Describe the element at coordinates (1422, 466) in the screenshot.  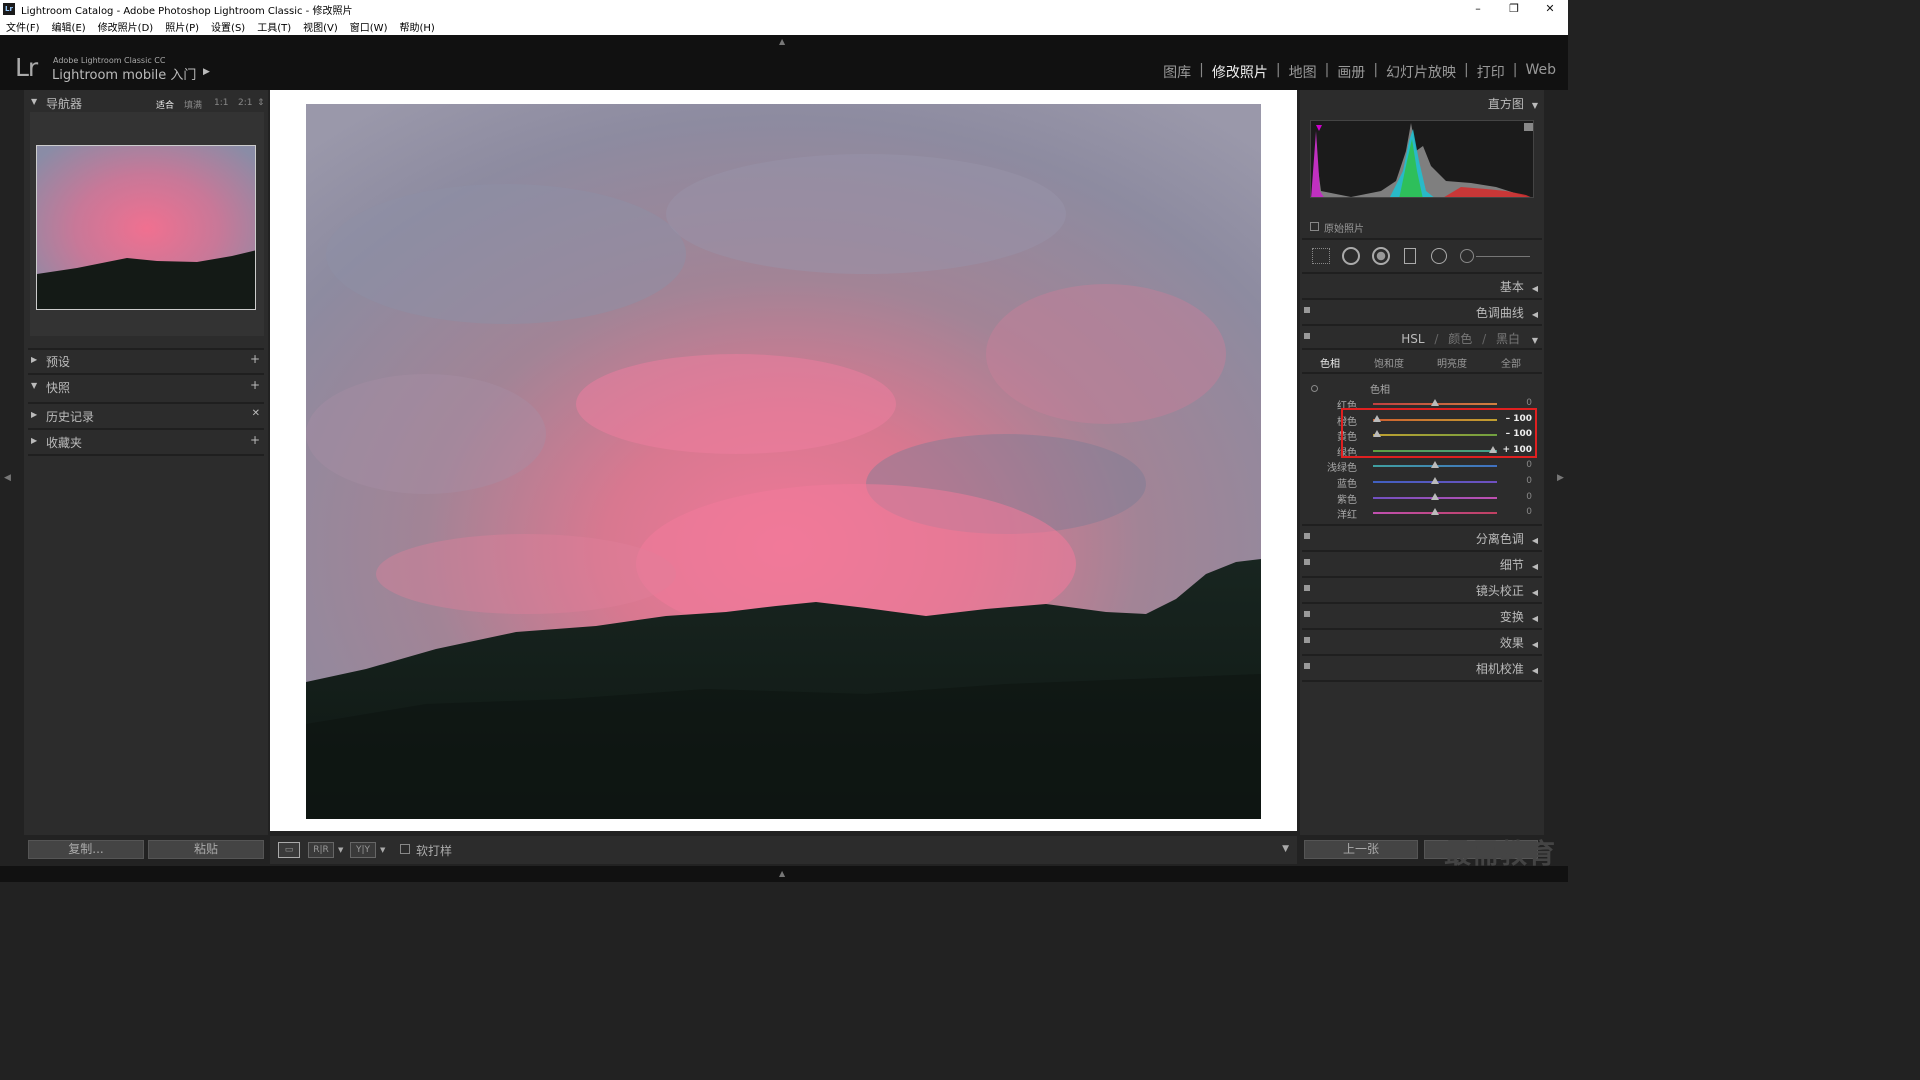
I see `hue-slider-row: 浅绿色 0` at that location.